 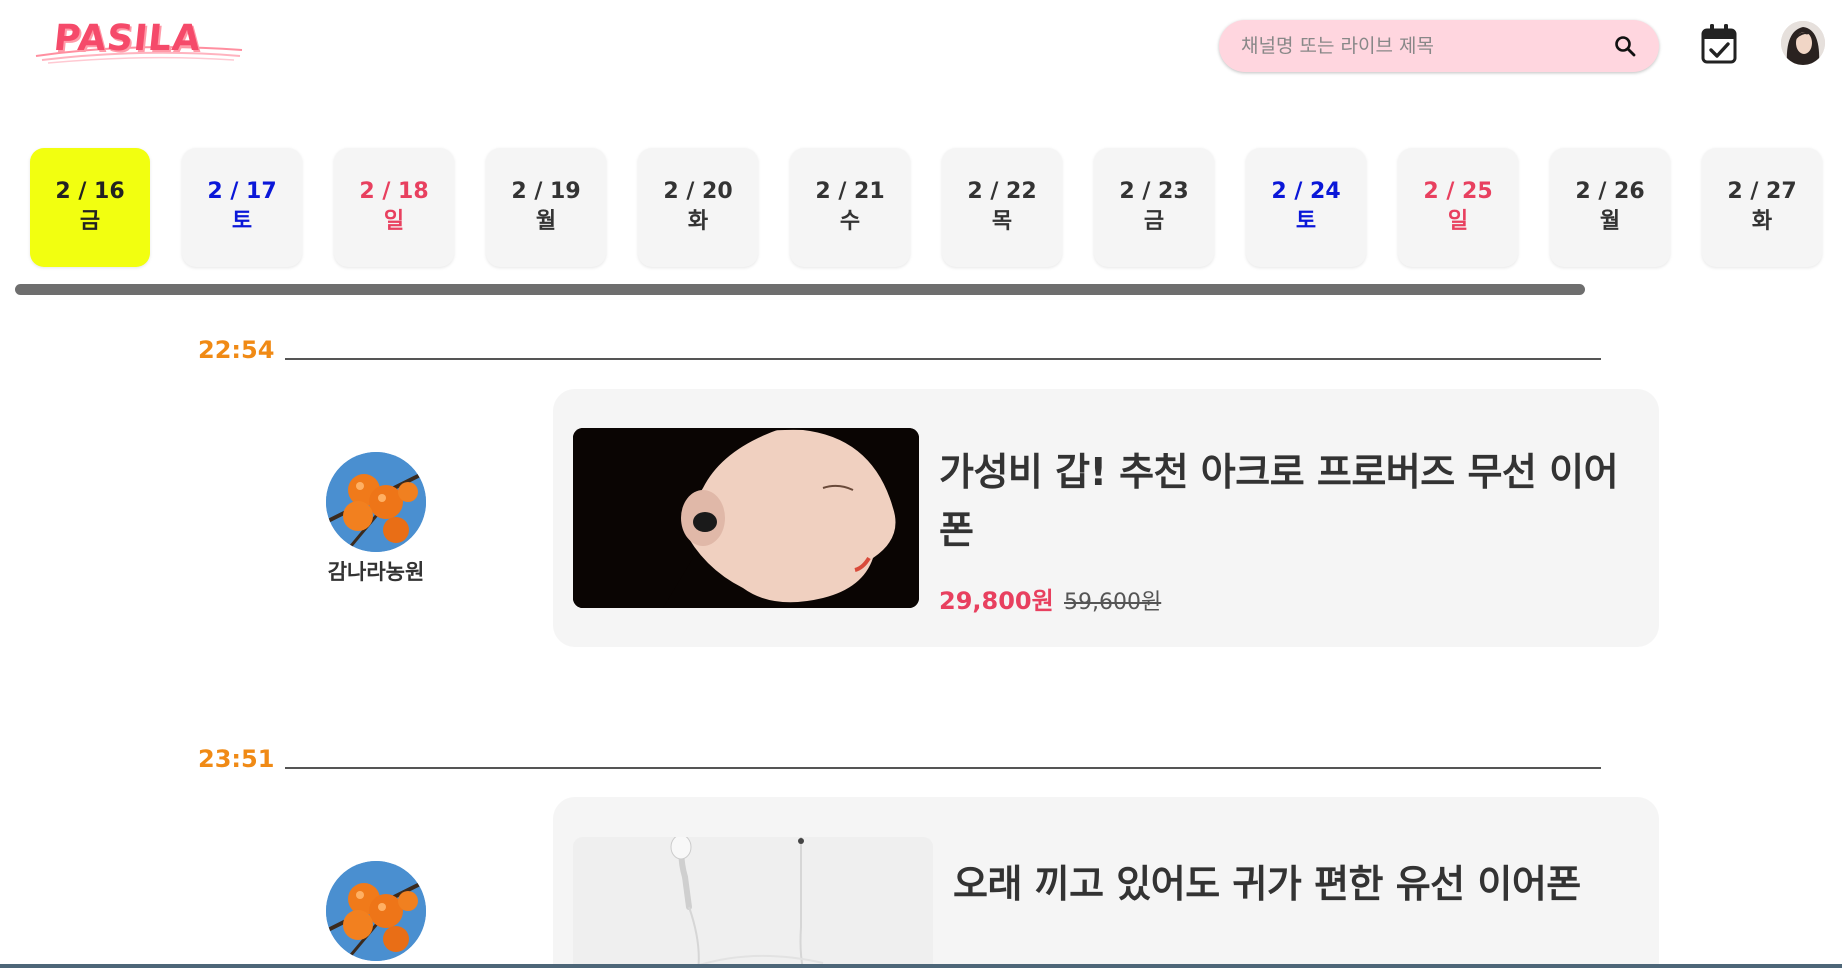 What do you see at coordinates (698, 207) in the screenshot?
I see `date-tile: 2 / 20 화` at bounding box center [698, 207].